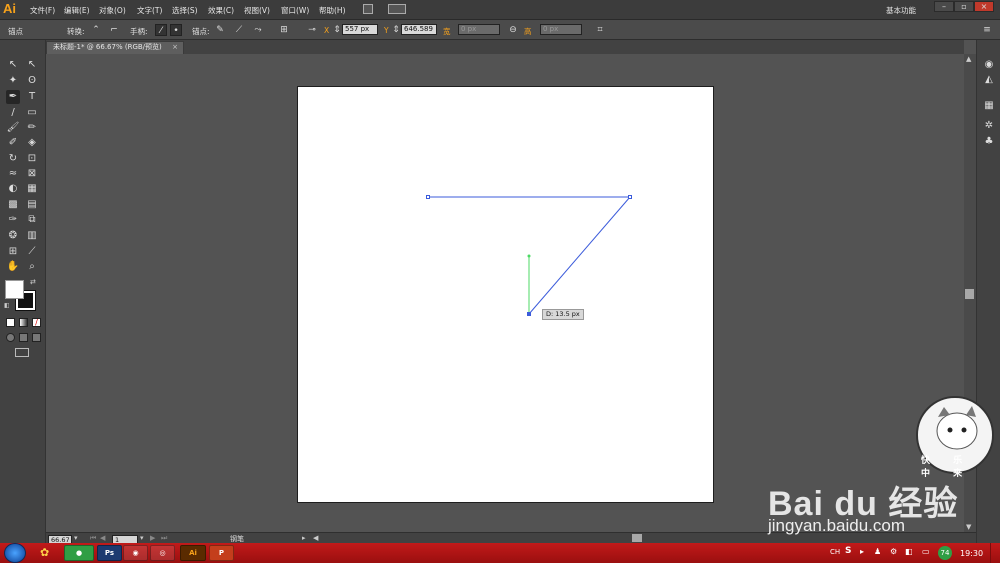  What do you see at coordinates (500, 553) in the screenshot?
I see `taskbar: ✿ ● Ps ◉ ◎ Ai P CH S ▸ ♟ ⚙ ◧ ▭ 74 19:30` at bounding box center [500, 553].